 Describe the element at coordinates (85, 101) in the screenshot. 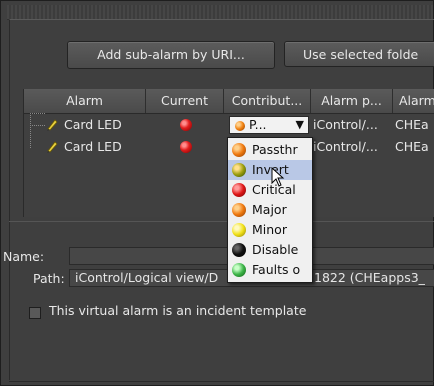

I see `column-header-alarm: Alarm` at that location.